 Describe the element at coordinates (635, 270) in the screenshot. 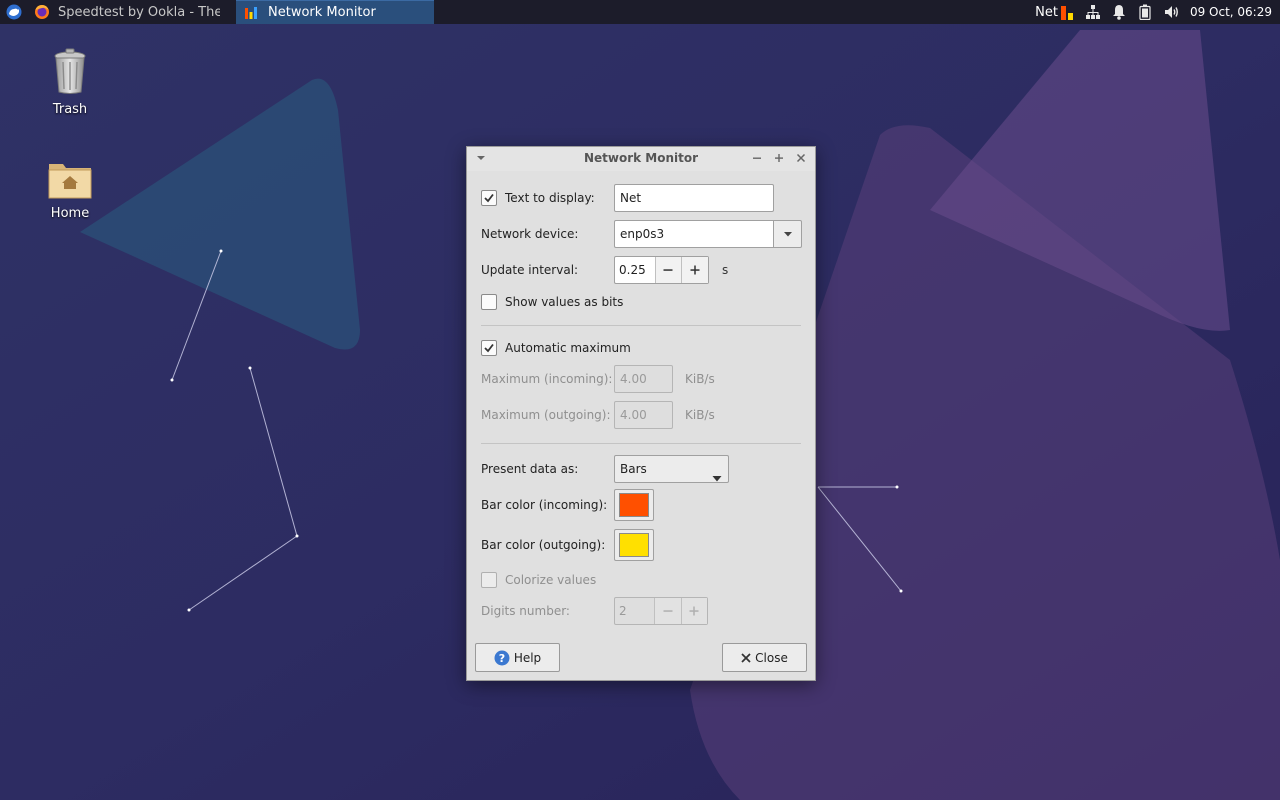

I see `update-interval-value: 0.25` at that location.